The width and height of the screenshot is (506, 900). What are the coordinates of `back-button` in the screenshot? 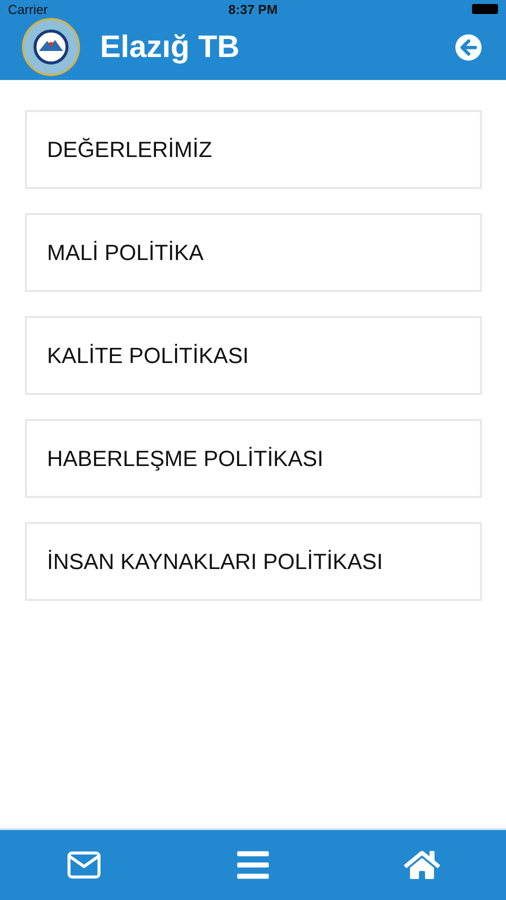 It's located at (468, 47).